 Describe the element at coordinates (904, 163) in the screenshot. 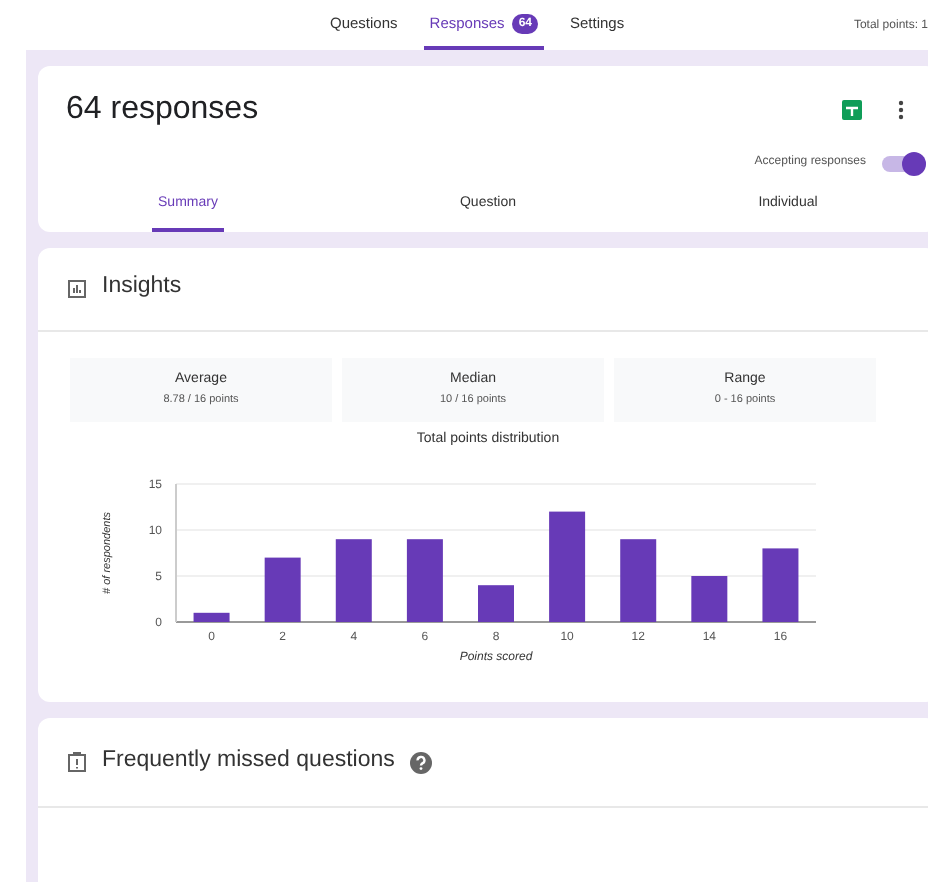

I see `accepting-toggle` at that location.